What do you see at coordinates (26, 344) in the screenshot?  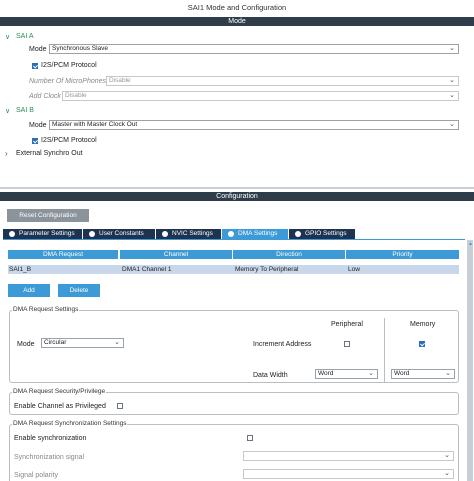 I see `dma-mode-label: Mode` at bounding box center [26, 344].